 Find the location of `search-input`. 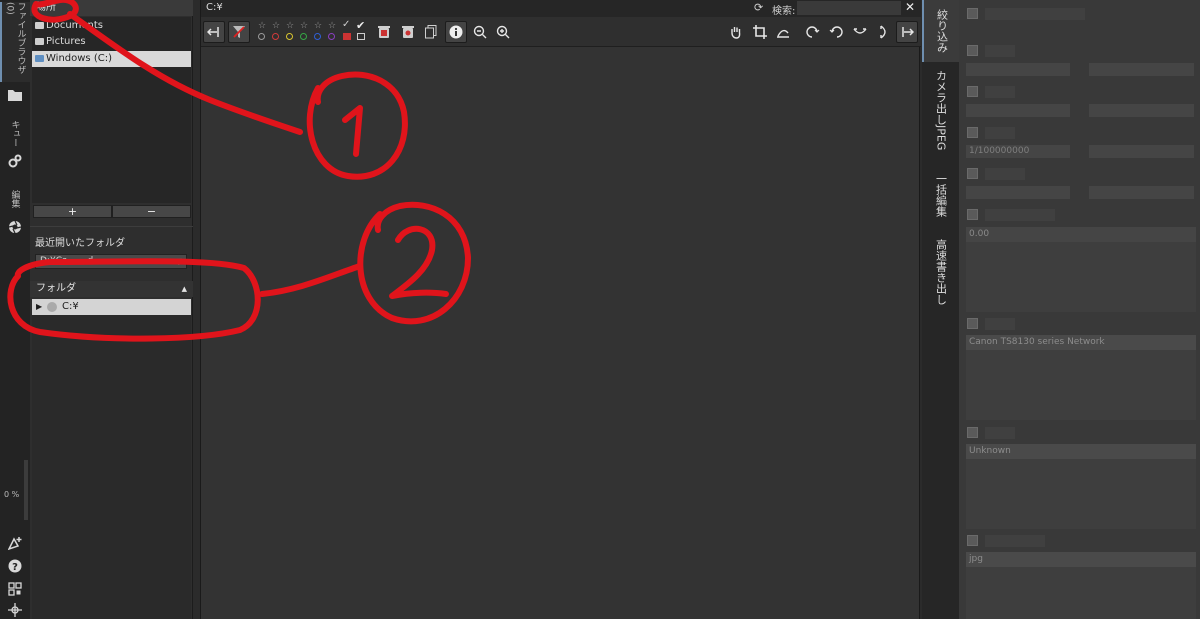

search-input is located at coordinates (849, 8).